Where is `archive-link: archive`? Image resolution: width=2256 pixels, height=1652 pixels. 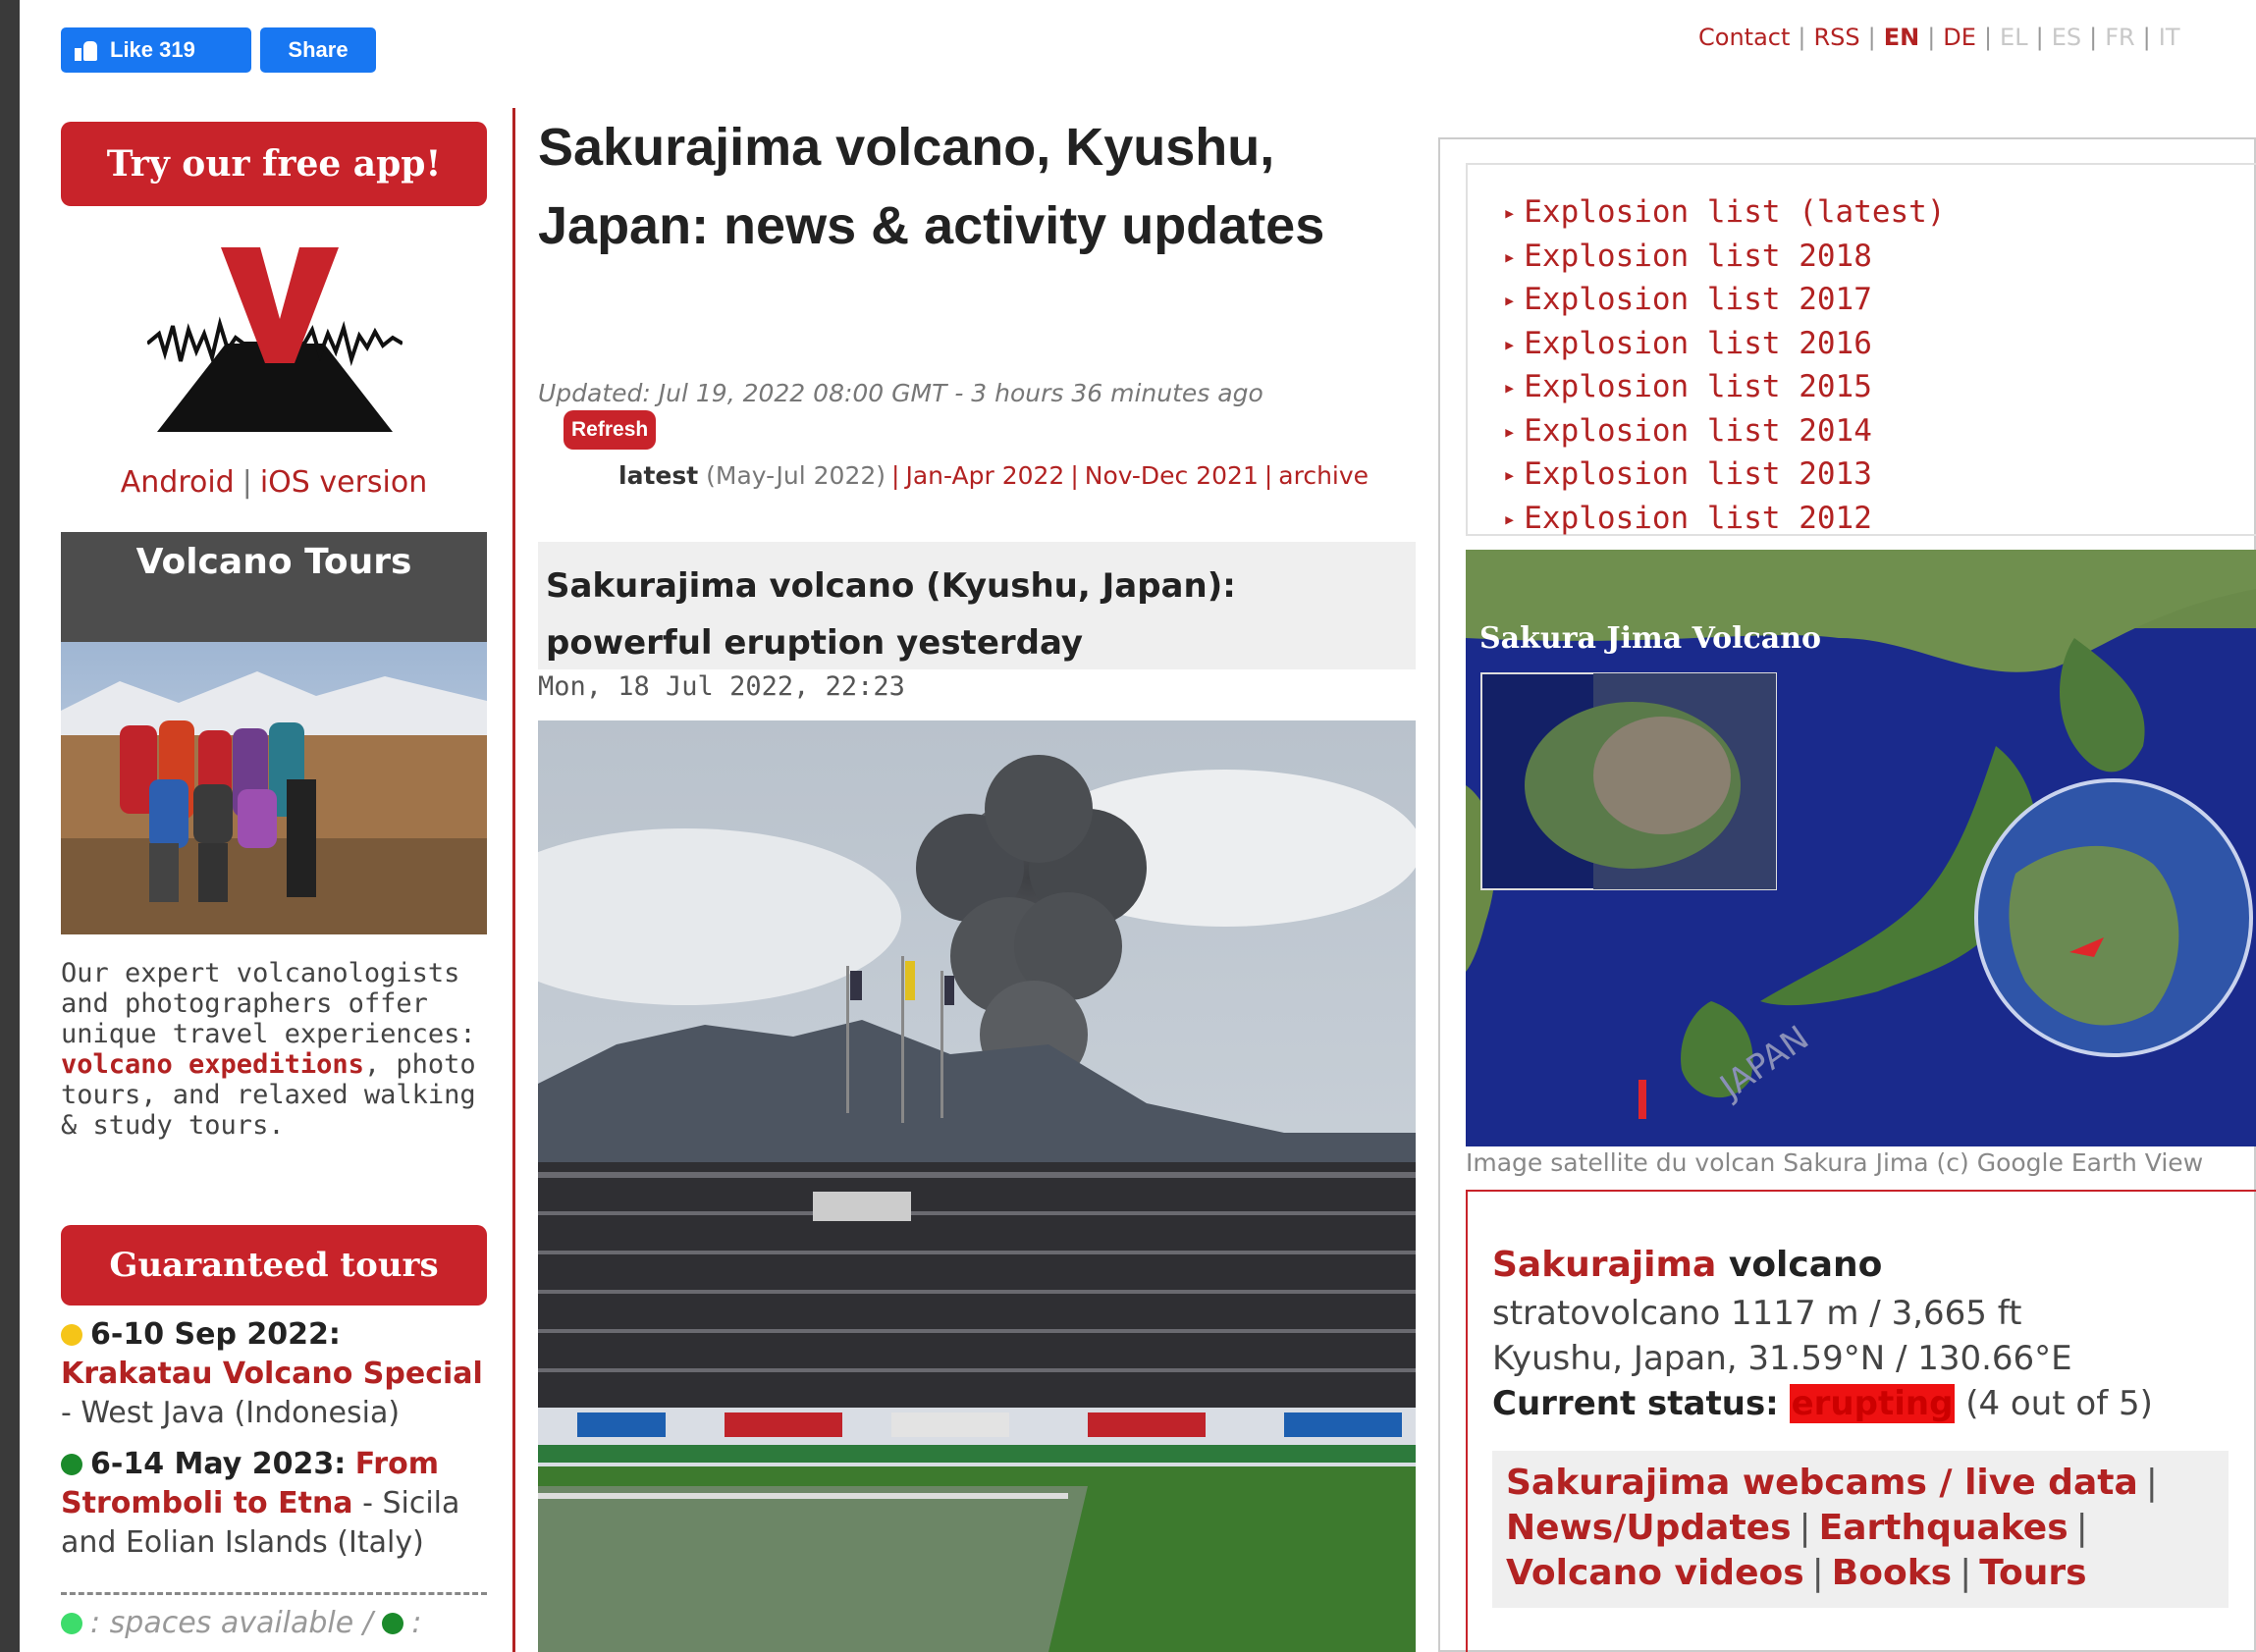 archive-link: archive is located at coordinates (1323, 475).